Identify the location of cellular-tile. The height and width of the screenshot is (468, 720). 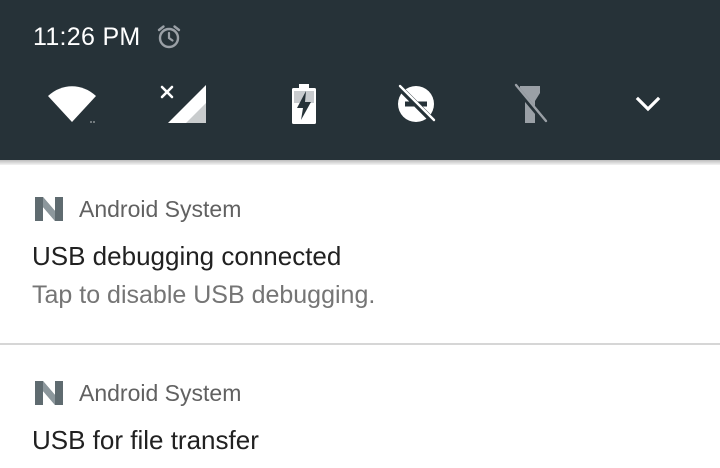
(184, 106).